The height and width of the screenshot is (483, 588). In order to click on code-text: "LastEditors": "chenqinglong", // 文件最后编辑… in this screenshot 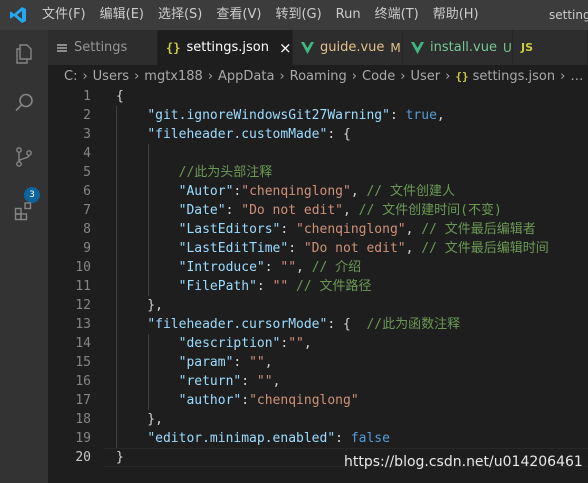, I will do `click(326, 229)`.